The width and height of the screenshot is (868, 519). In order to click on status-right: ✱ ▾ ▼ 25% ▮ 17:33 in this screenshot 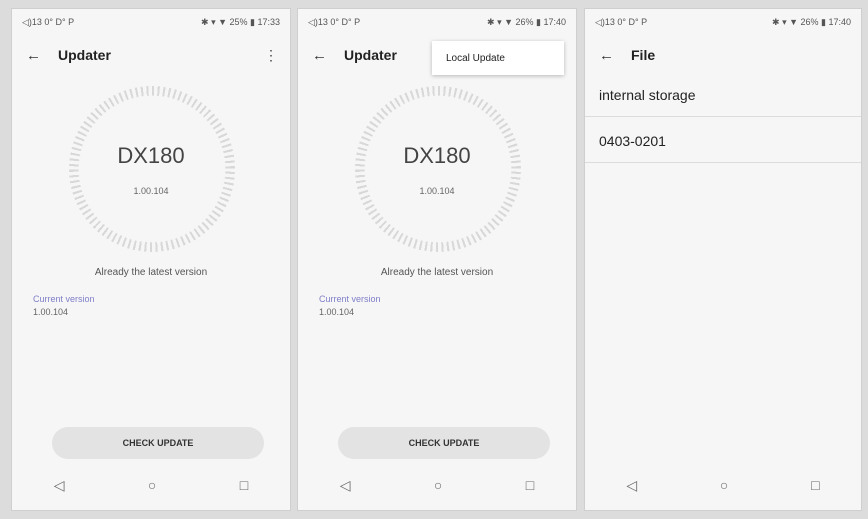, I will do `click(240, 21)`.